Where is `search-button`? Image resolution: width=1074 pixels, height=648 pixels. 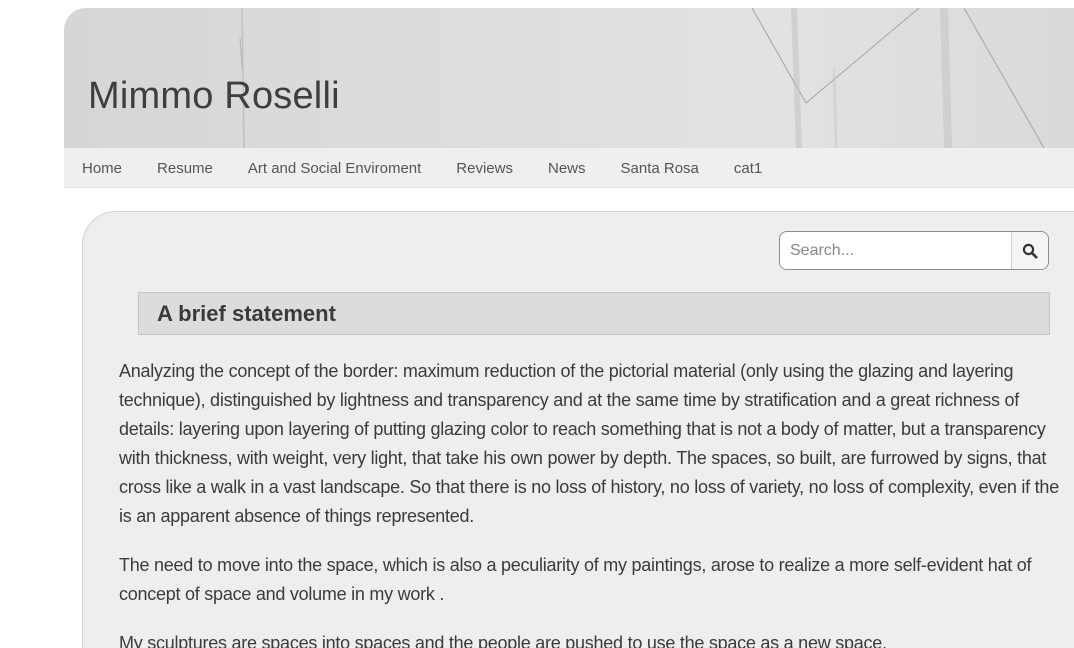 search-button is located at coordinates (1029, 250).